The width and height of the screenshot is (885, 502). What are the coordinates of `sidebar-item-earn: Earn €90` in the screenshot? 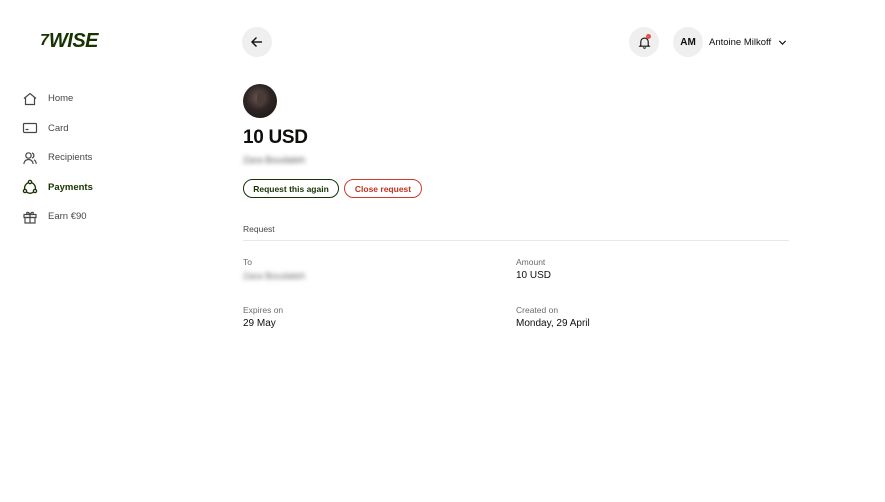 It's located at (107, 217).